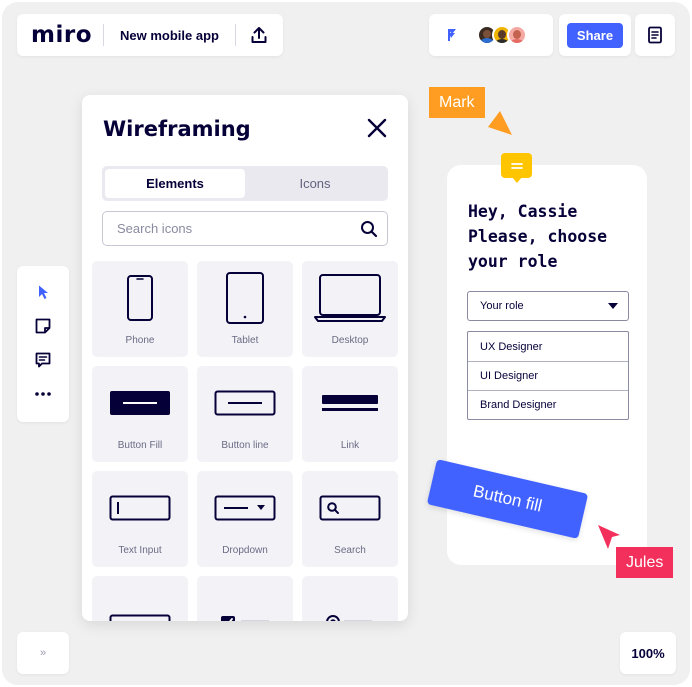  I want to click on more-icon, so click(43, 394).